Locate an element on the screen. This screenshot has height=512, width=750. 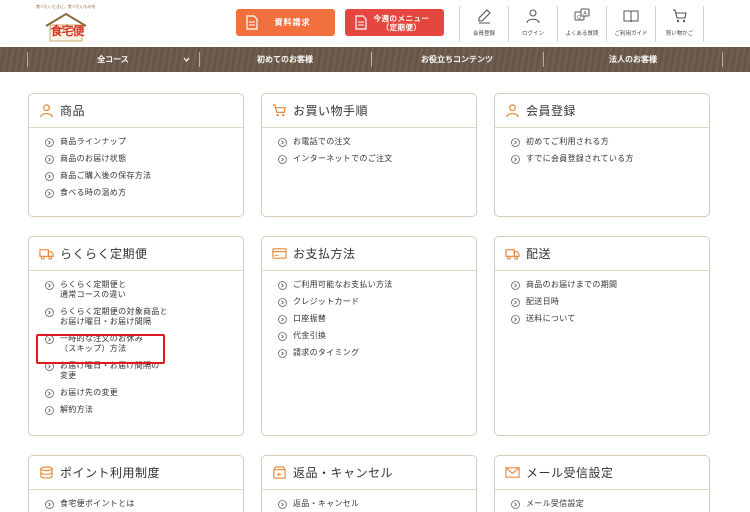
category-link-text: 商品ご購入後の保存方法 is located at coordinates (105, 176).